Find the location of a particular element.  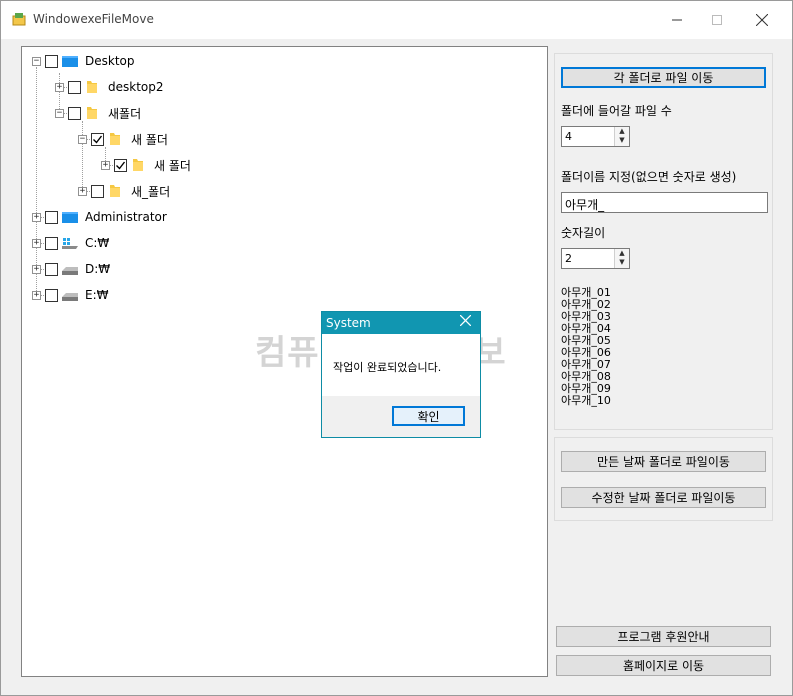

maximize-icon is located at coordinates (717, 20).